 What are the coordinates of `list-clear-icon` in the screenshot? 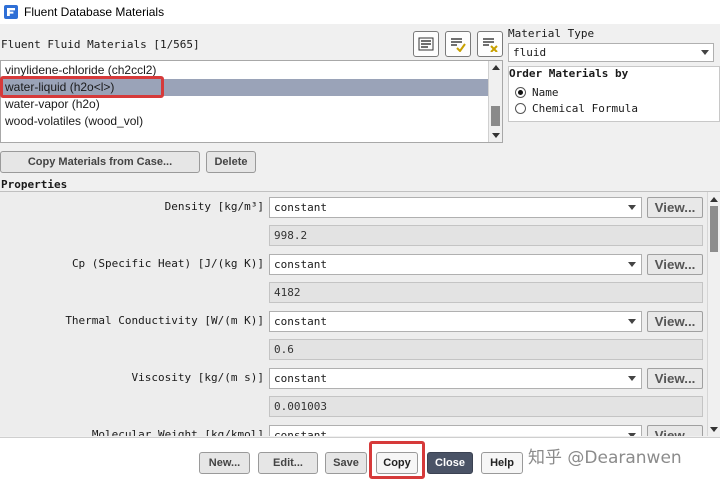 It's located at (490, 45).